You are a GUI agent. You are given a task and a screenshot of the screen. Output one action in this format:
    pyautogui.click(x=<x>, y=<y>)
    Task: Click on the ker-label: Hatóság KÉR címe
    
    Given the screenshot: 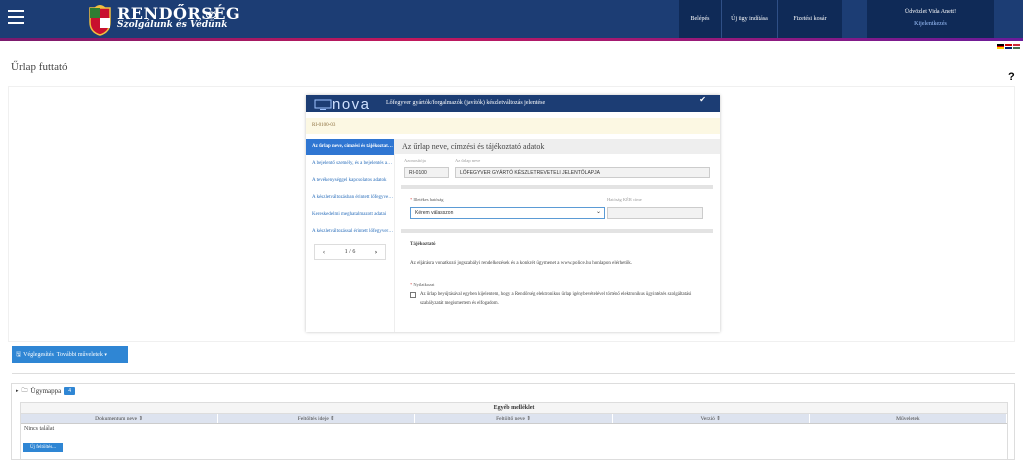 What is the action you would take?
    pyautogui.click(x=624, y=199)
    